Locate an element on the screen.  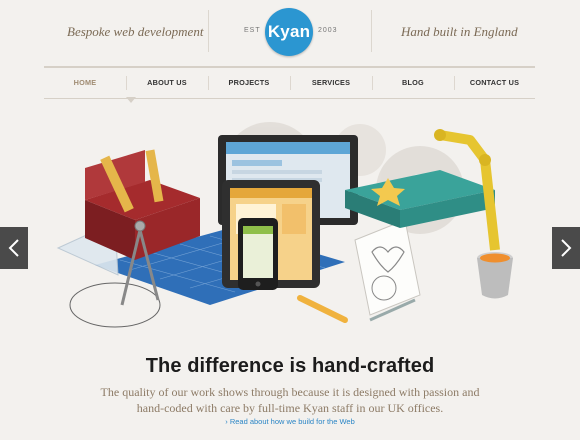
nav-about-us: ABOUT US is located at coordinates (167, 83).